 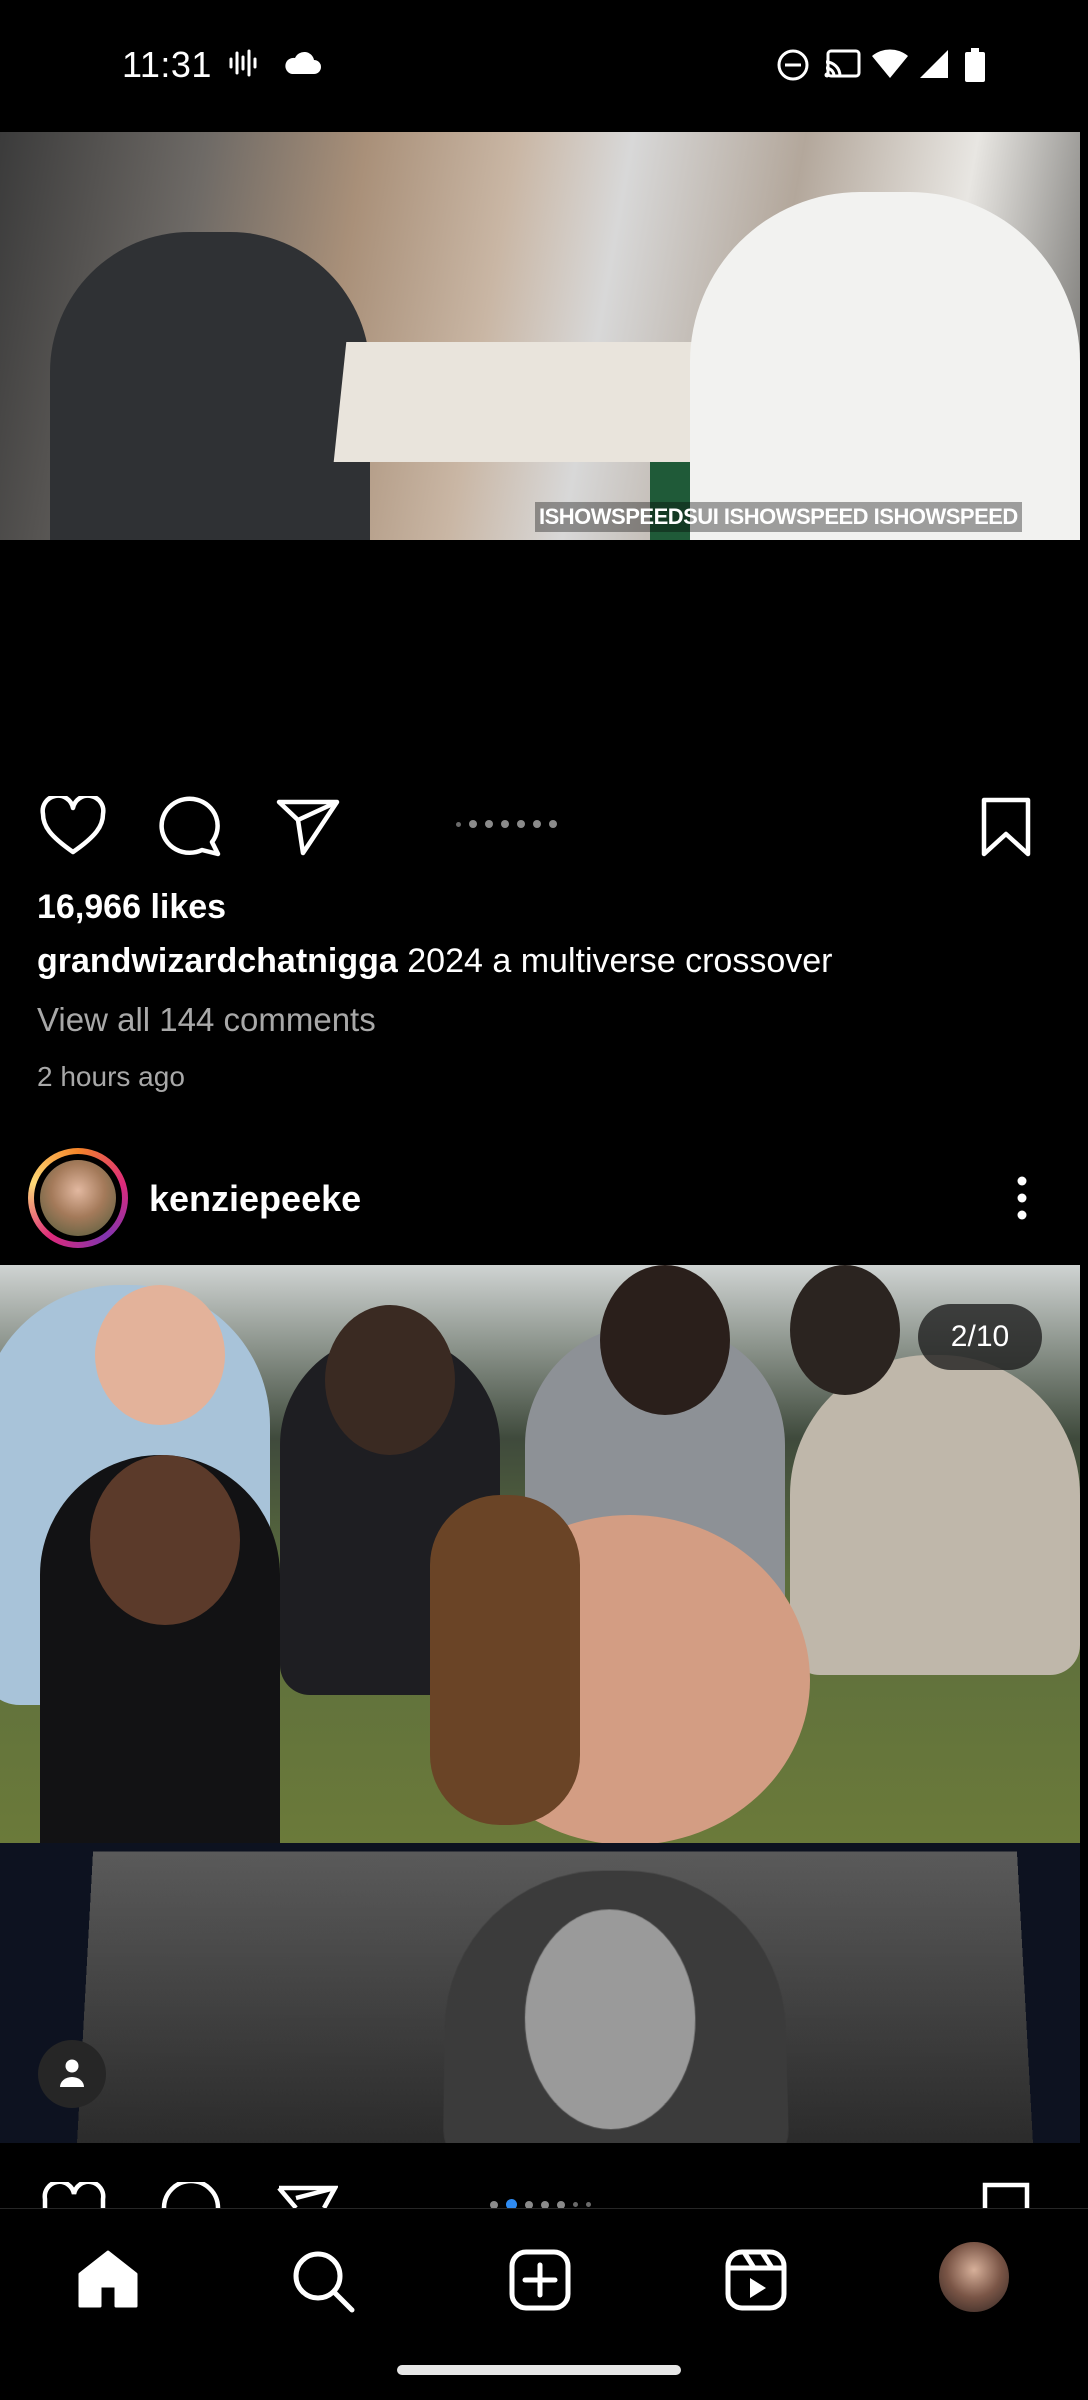 What do you see at coordinates (980, 1336) in the screenshot?
I see `carousel-position-text: 2/10` at bounding box center [980, 1336].